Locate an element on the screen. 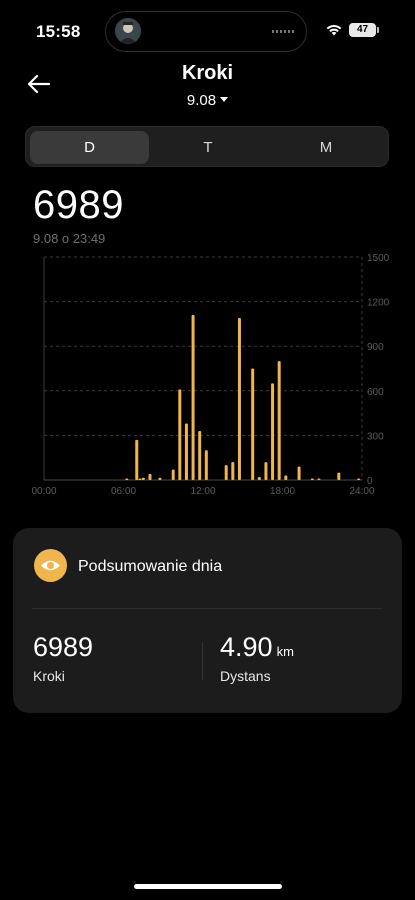 The width and height of the screenshot is (415, 900). wifi-icon is located at coordinates (334, 30).